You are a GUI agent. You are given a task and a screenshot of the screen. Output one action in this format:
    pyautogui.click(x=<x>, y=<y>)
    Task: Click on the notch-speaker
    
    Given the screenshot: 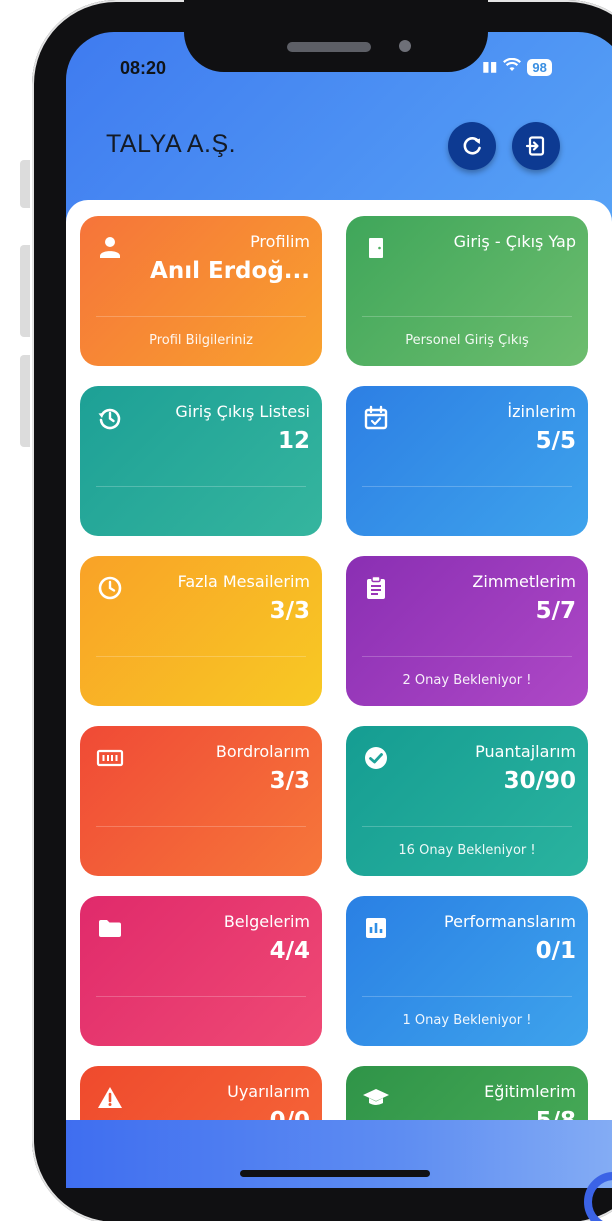 What is the action you would take?
    pyautogui.click(x=329, y=47)
    